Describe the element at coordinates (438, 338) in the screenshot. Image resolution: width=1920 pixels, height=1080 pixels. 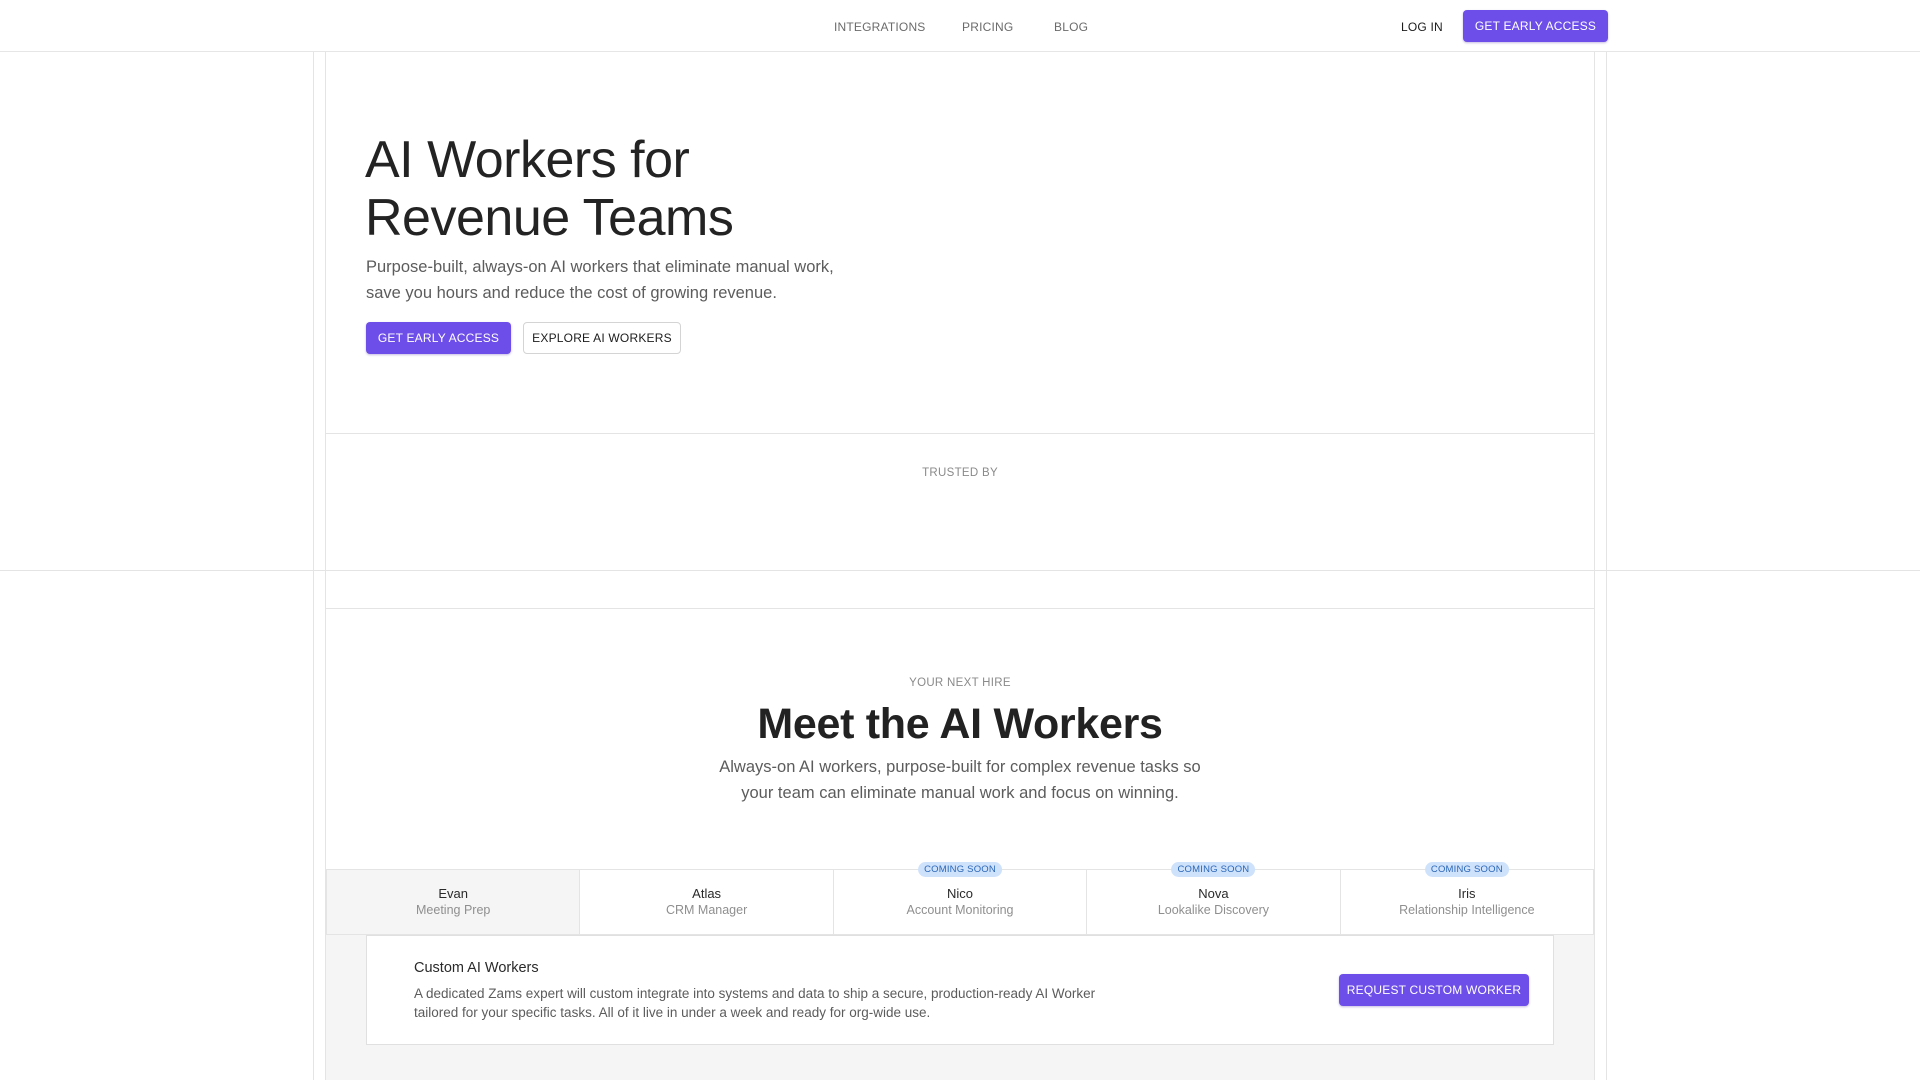
I see `hero-get-early-access-button: GET EARLY ACCESS` at that location.